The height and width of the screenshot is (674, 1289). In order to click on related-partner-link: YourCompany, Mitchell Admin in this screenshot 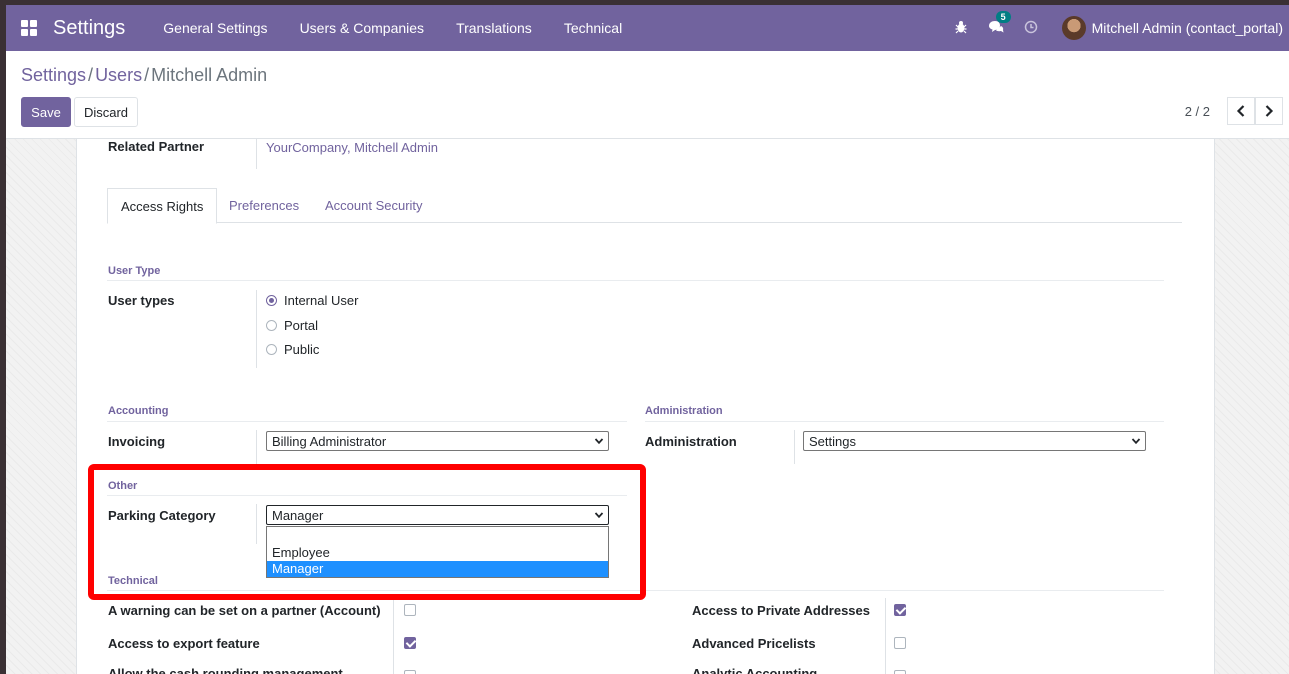, I will do `click(352, 147)`.